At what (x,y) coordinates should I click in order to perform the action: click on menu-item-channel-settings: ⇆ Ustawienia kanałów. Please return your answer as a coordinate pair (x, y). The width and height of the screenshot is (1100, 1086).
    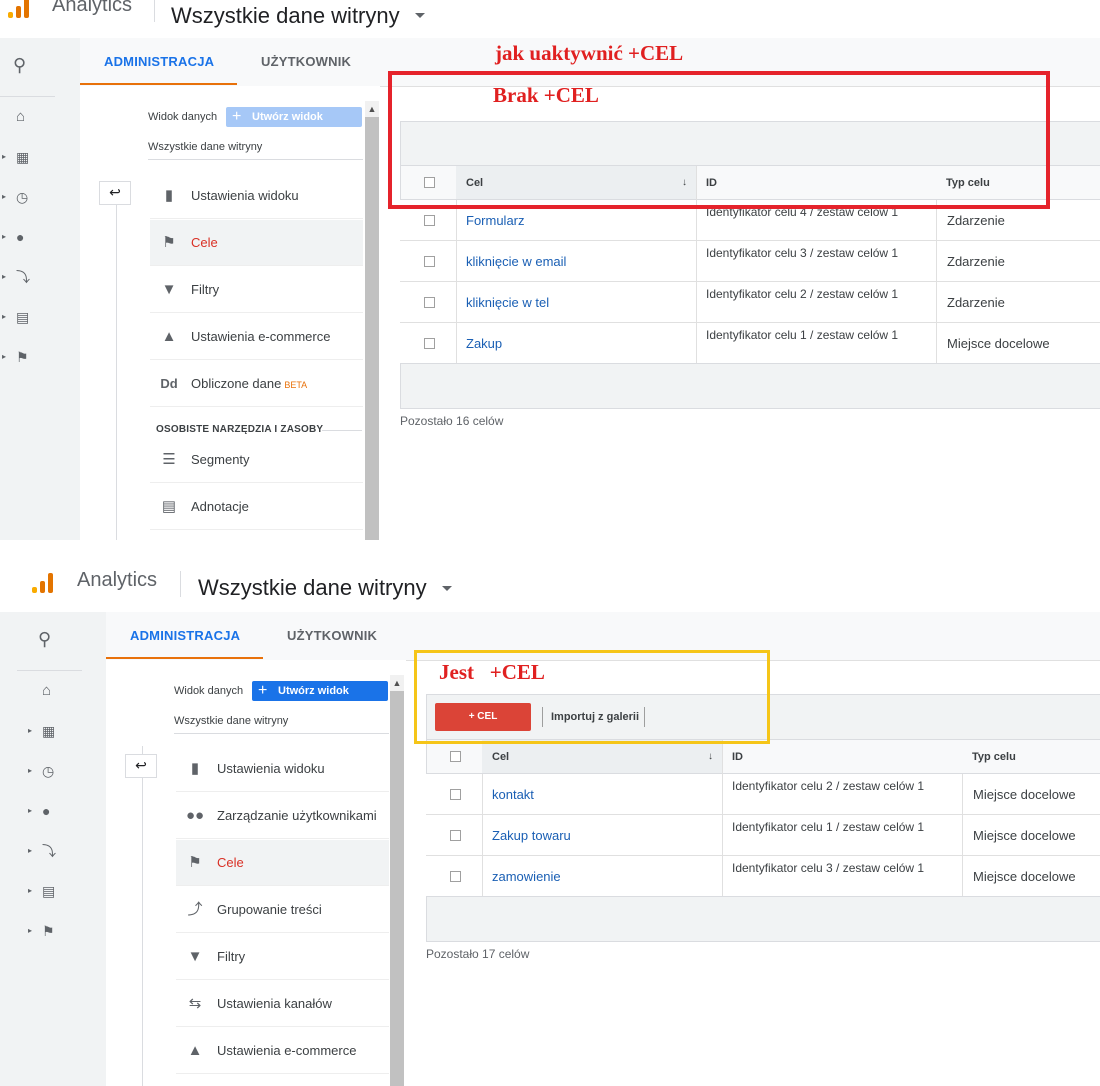
    Looking at the image, I should click on (282, 1004).